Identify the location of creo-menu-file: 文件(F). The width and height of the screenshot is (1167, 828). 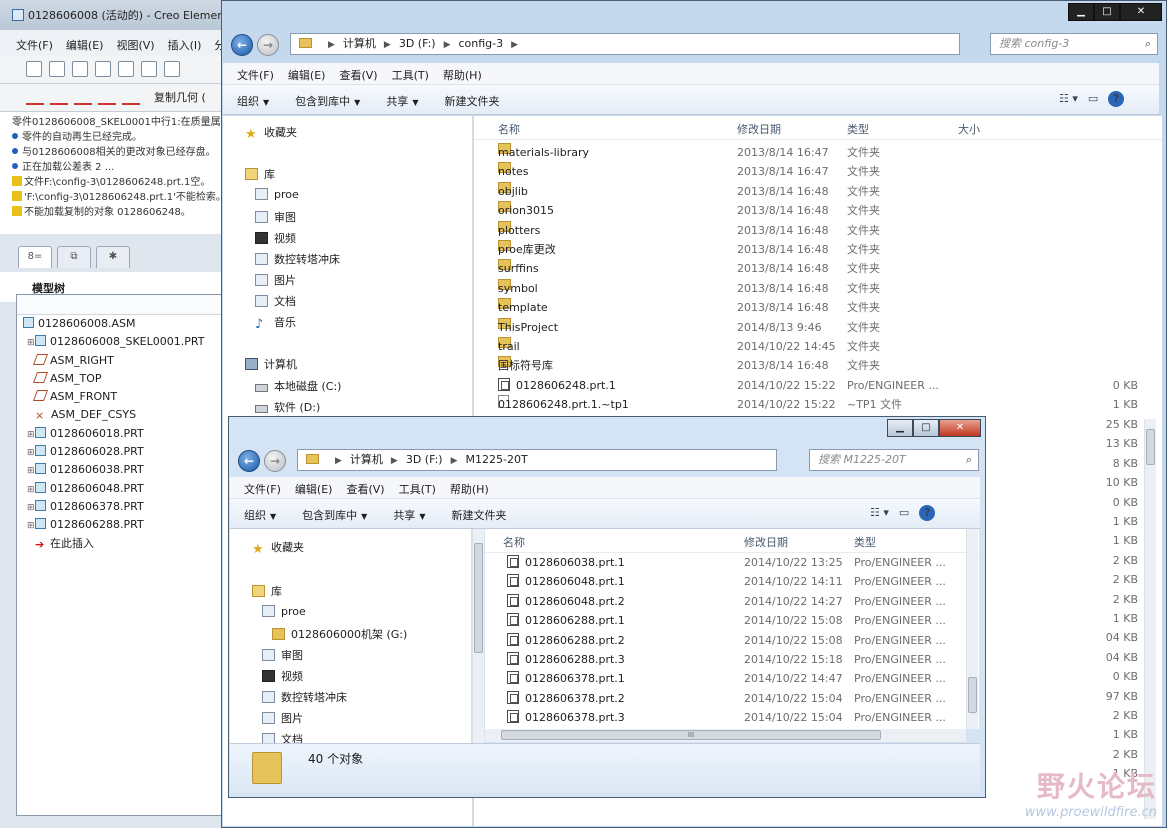
(34, 45).